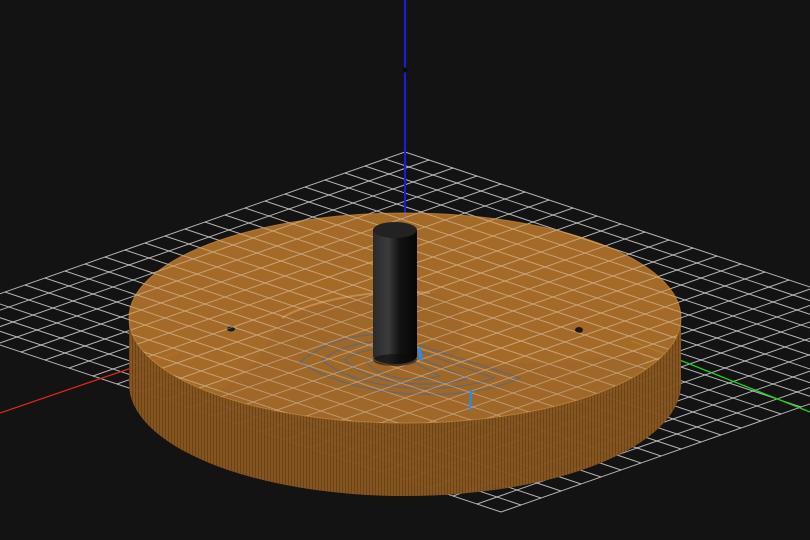  Describe the element at coordinates (395, 360) in the screenshot. I see `tool-tip-shadow` at that location.